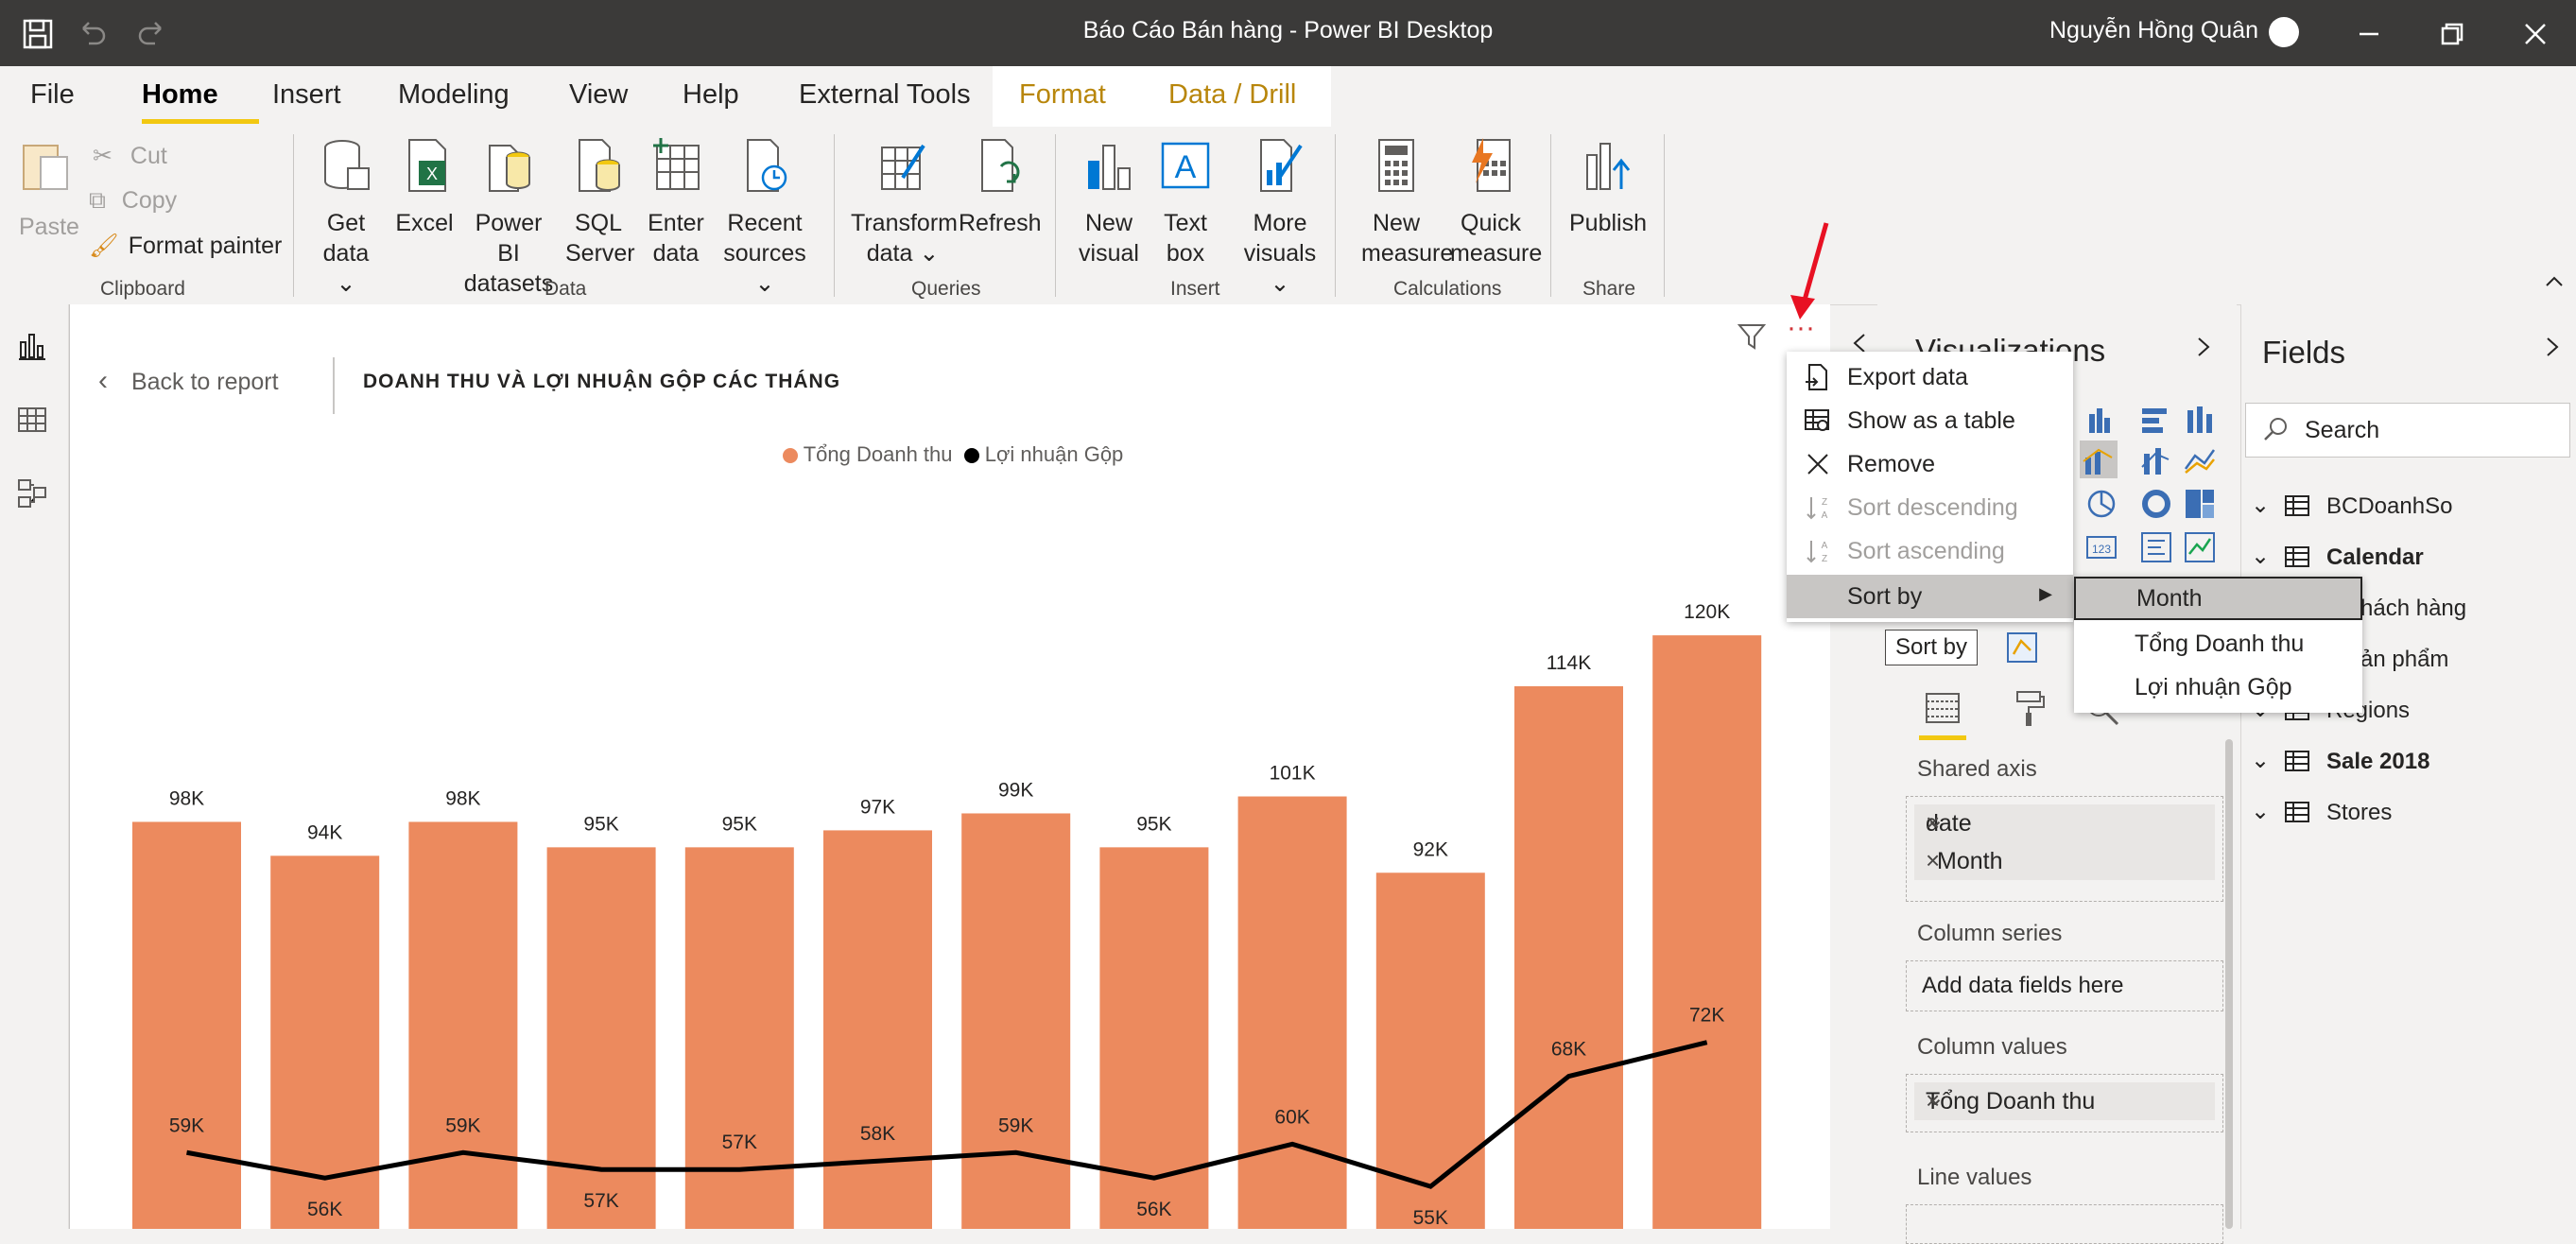 The width and height of the screenshot is (2576, 1244). I want to click on format-paint-roller-icon, so click(2029, 708).